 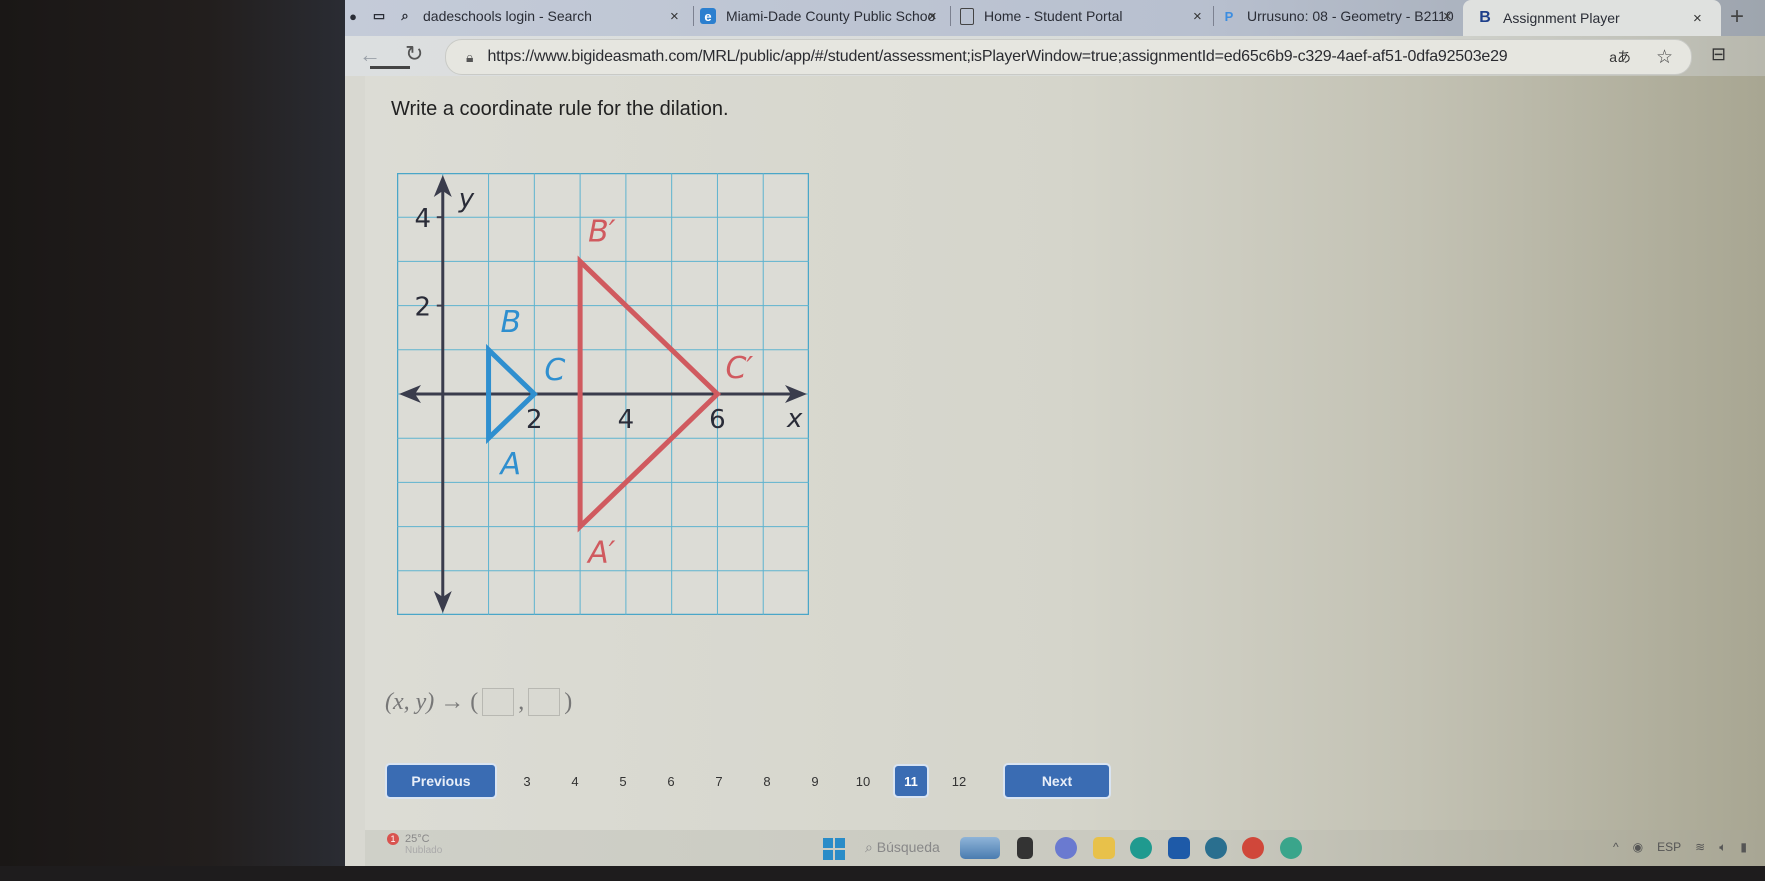 What do you see at coordinates (554, 370) in the screenshot?
I see `vertex-label-c: C` at bounding box center [554, 370].